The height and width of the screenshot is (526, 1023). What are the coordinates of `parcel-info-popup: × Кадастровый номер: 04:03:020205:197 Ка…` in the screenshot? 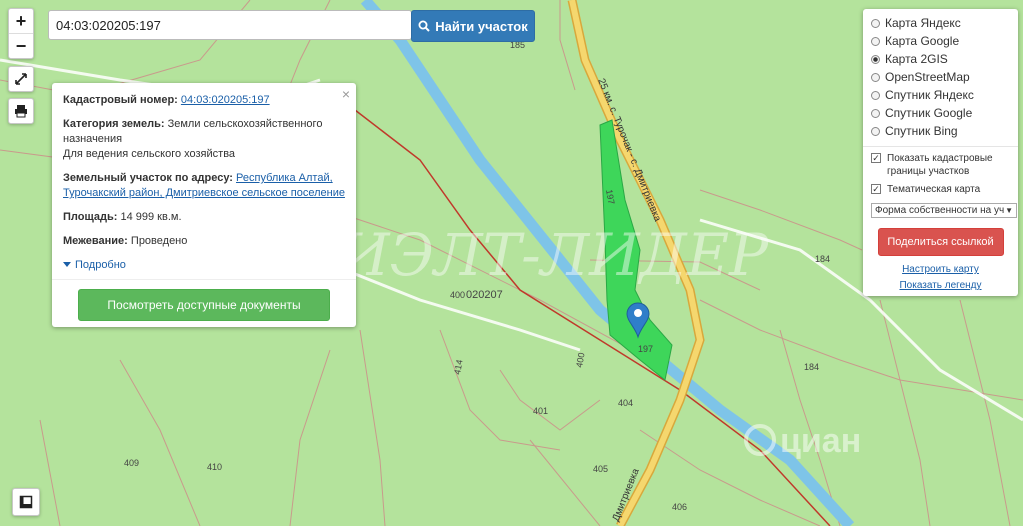 It's located at (204, 205).